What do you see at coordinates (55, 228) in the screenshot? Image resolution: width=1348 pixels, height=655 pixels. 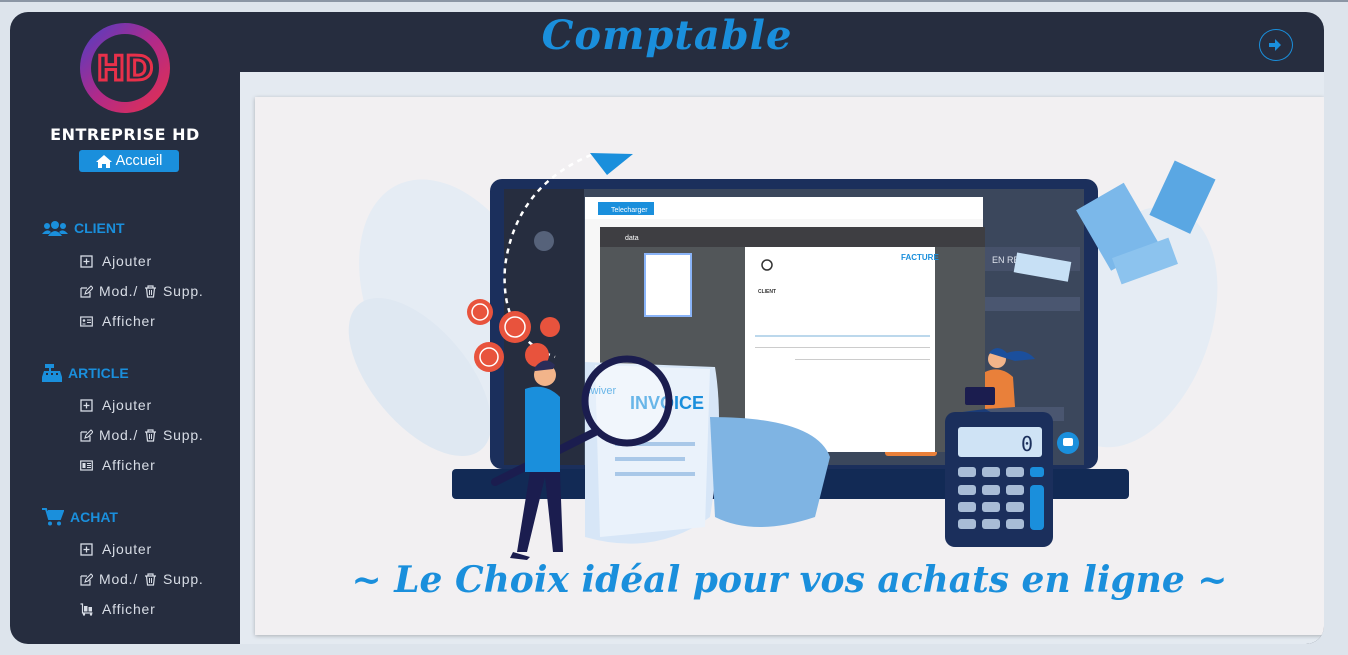 I see `users-icon` at bounding box center [55, 228].